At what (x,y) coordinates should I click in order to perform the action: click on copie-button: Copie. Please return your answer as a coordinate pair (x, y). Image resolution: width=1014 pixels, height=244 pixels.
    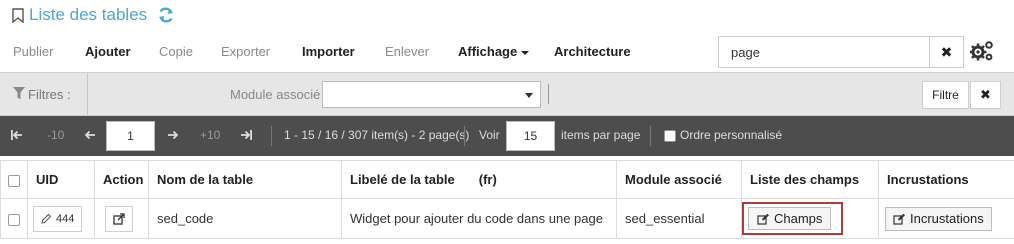
    Looking at the image, I should click on (176, 51).